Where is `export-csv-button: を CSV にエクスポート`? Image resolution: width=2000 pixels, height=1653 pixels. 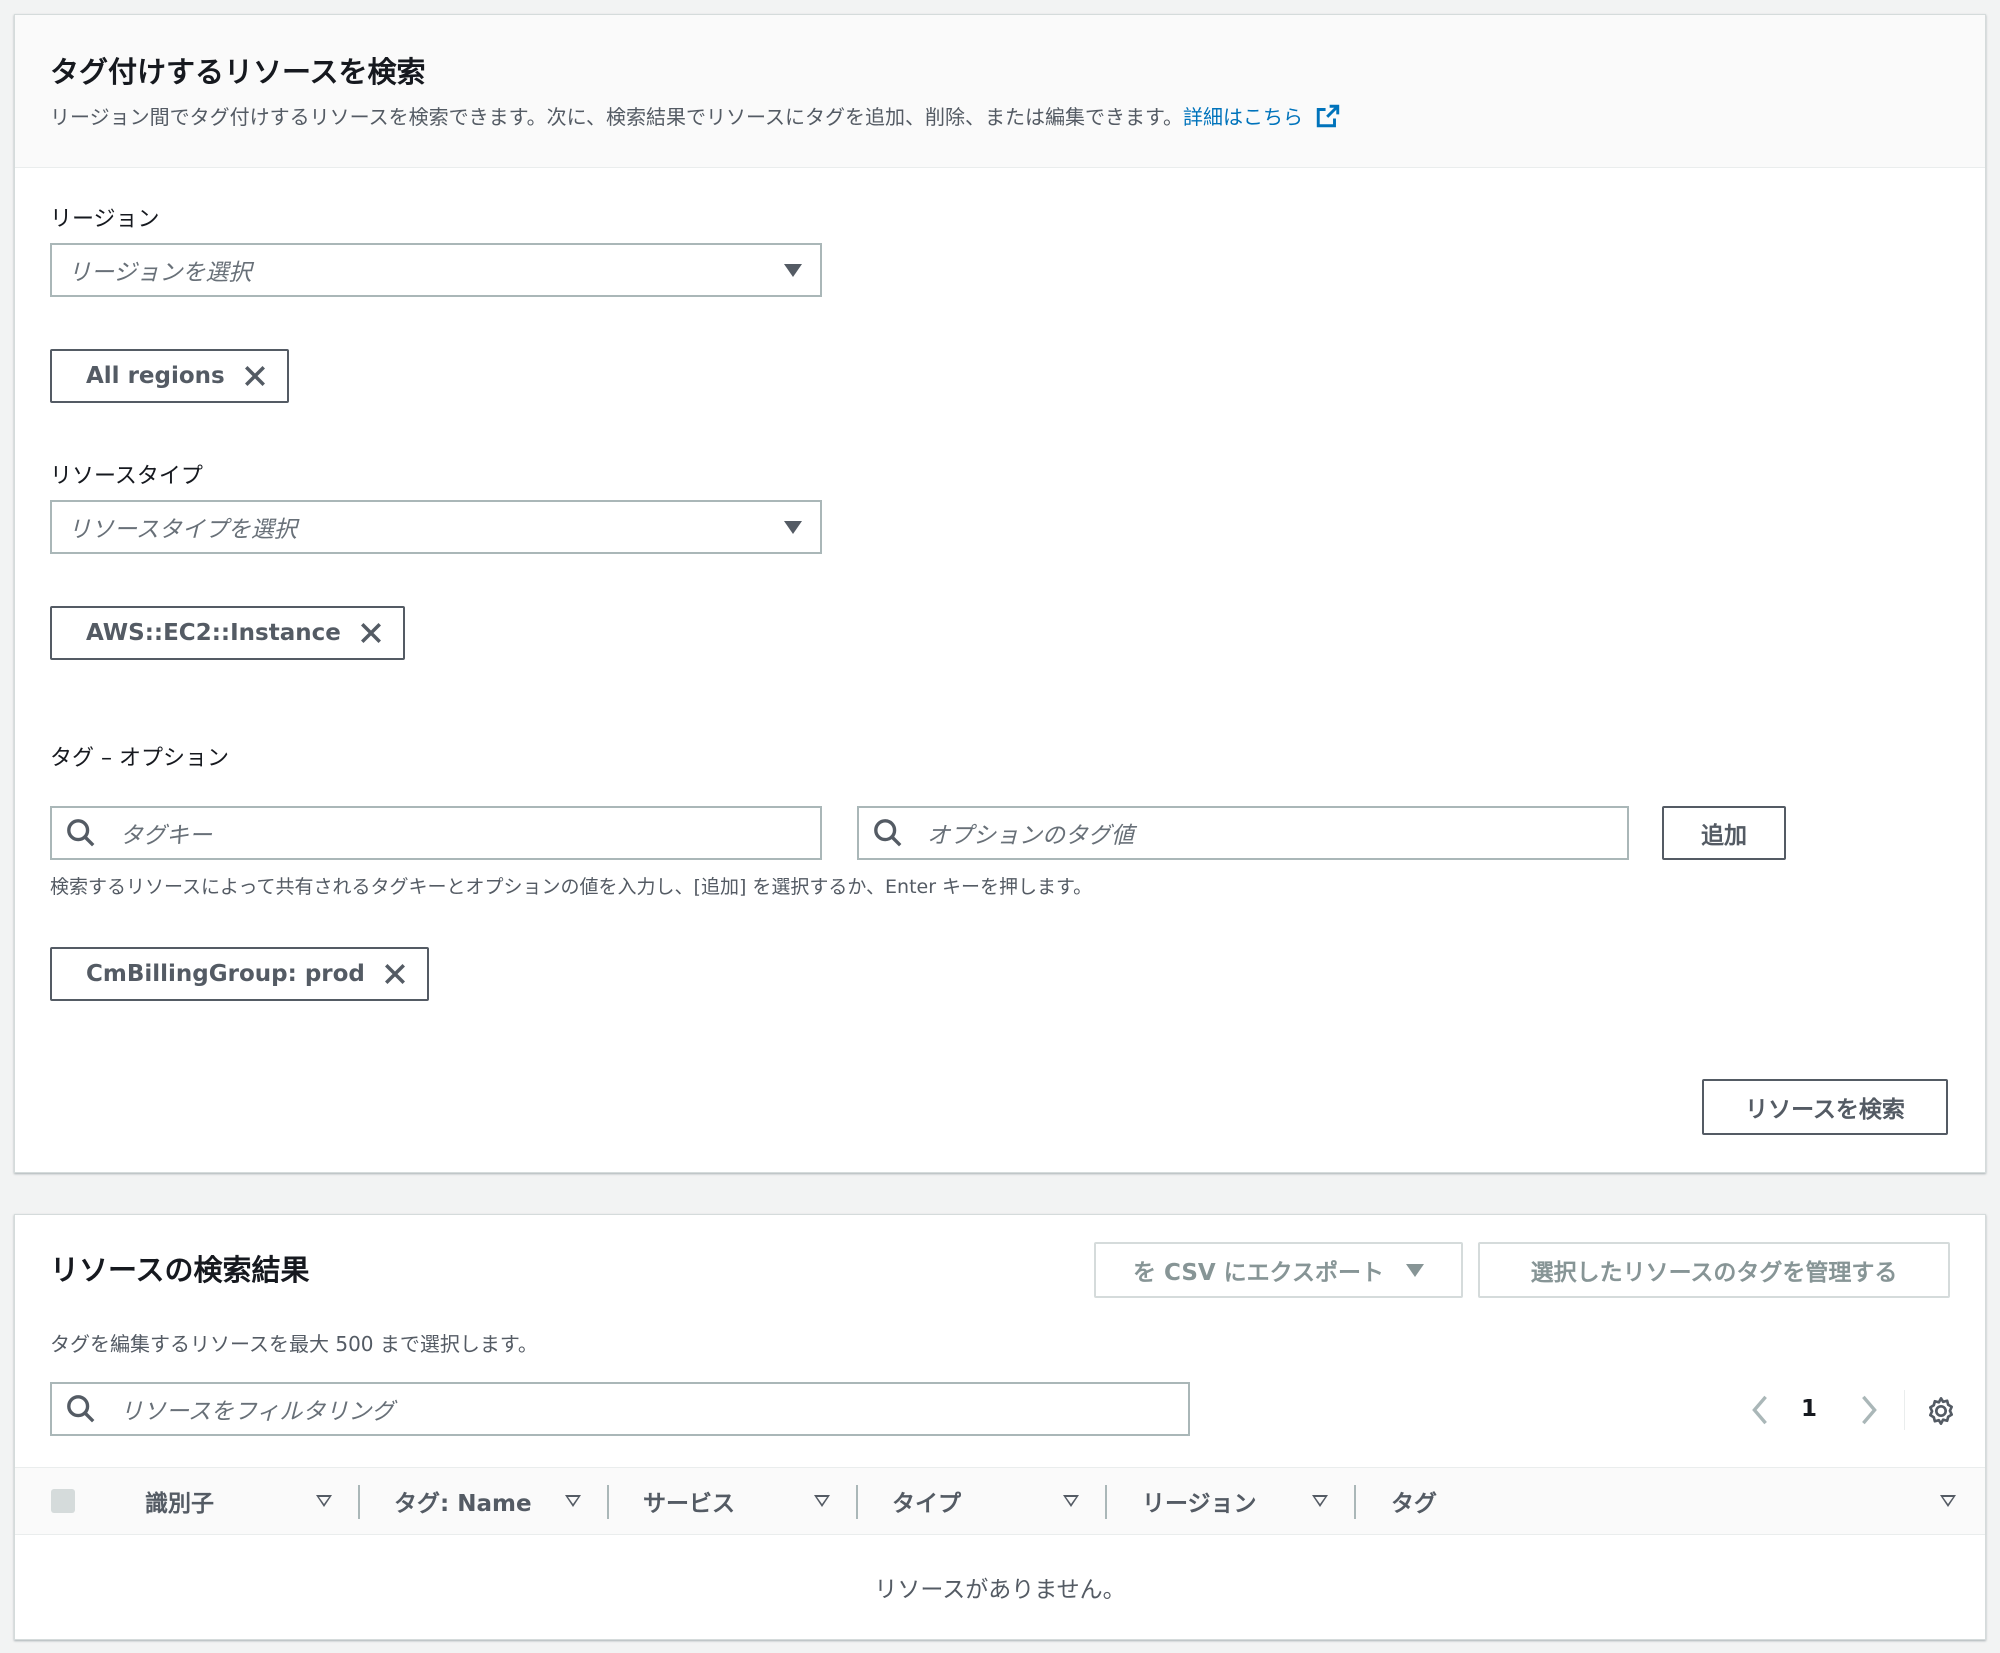
export-csv-button: を CSV にエクスポート is located at coordinates (1278, 1270).